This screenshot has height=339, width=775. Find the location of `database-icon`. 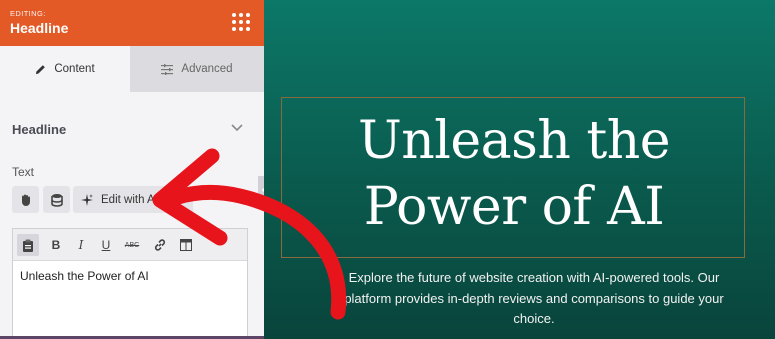

database-icon is located at coordinates (56, 200).